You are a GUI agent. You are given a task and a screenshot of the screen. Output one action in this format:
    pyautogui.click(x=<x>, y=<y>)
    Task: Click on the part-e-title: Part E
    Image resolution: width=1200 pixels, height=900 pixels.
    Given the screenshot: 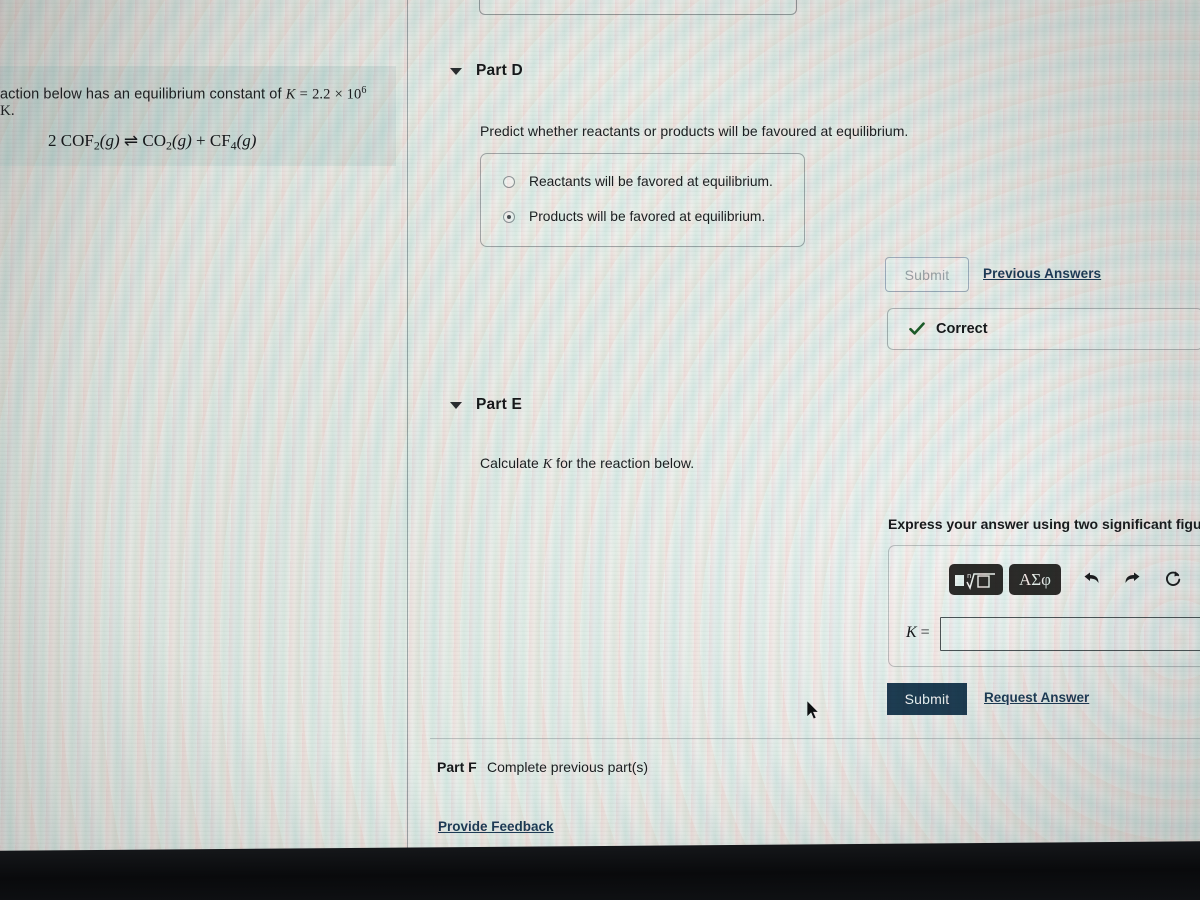 What is the action you would take?
    pyautogui.click(x=499, y=404)
    